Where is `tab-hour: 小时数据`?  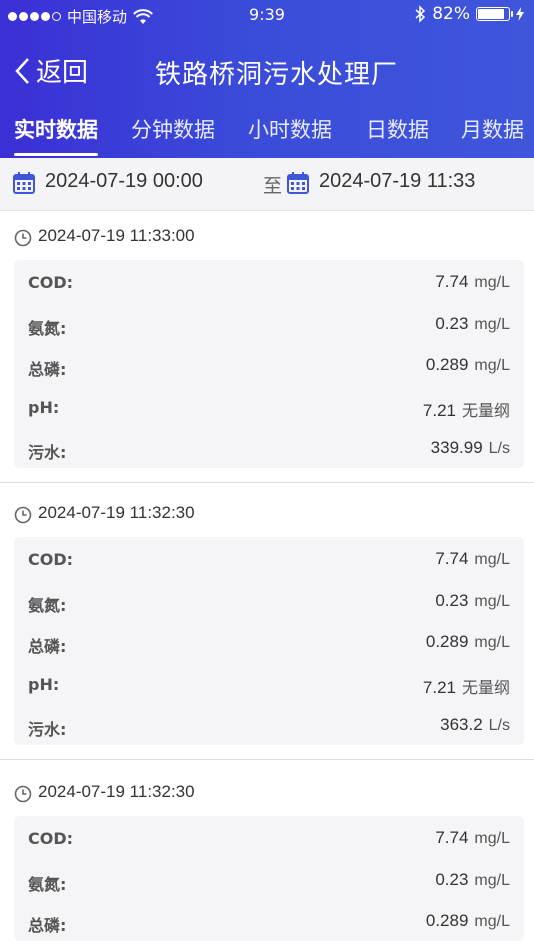 tab-hour: 小时数据 is located at coordinates (290, 129).